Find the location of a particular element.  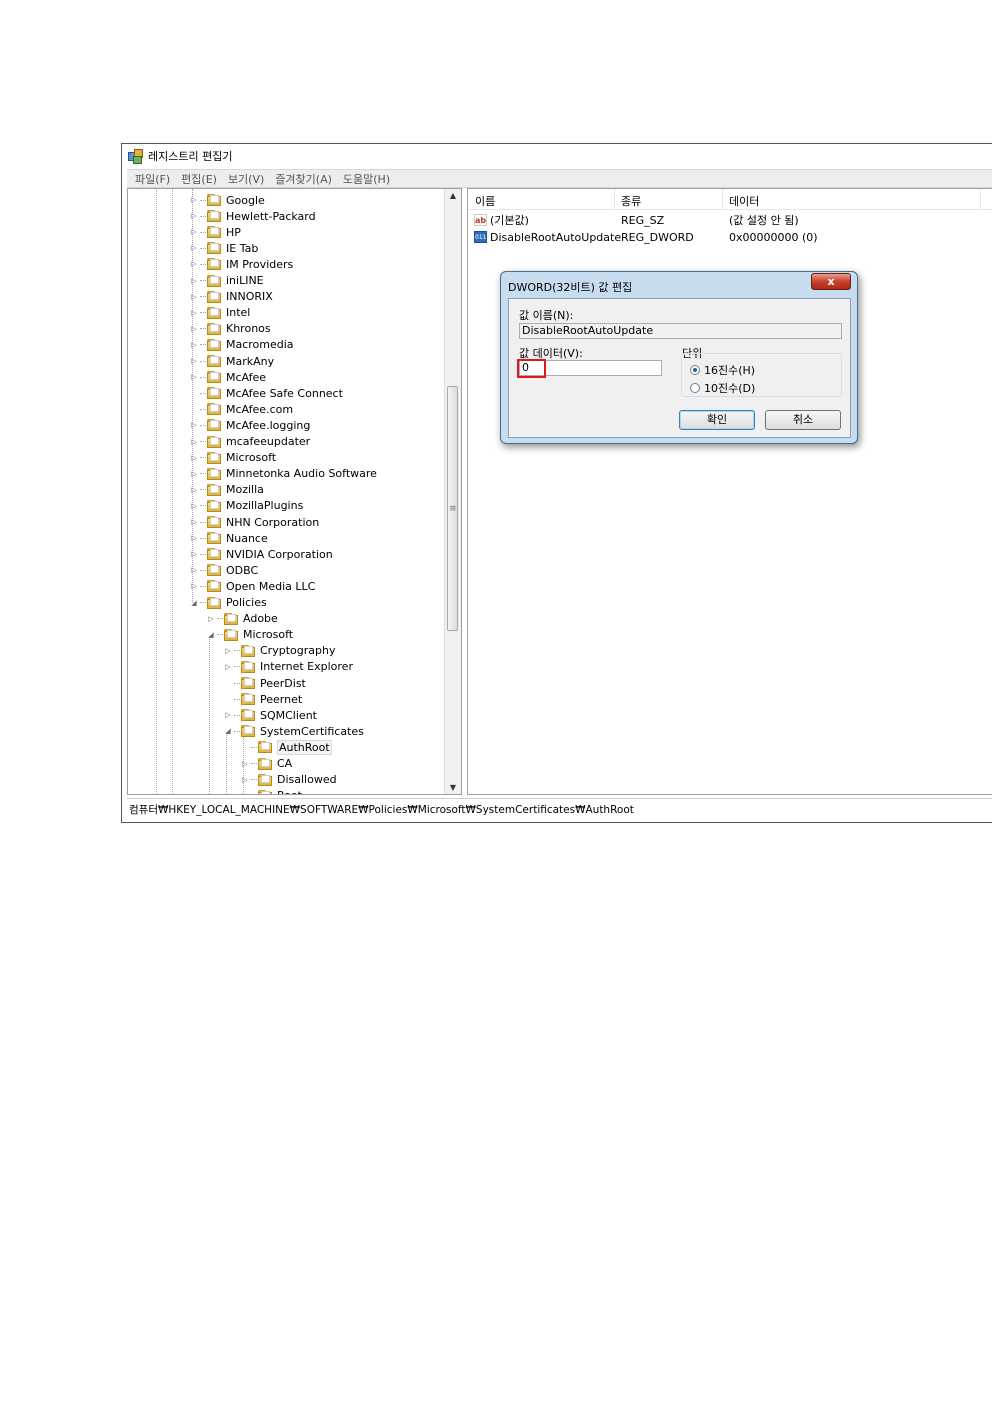

menu-favorites: 즐겨찾기(A) is located at coordinates (303, 179).